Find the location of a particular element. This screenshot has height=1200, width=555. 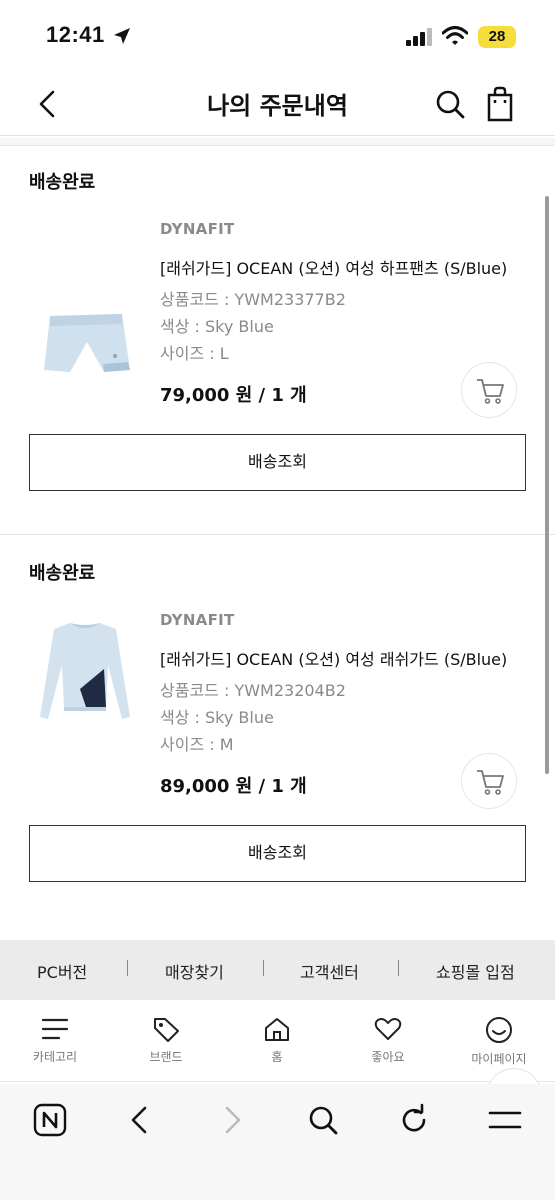

tab-label: 좋아요 is located at coordinates (388, 1057).